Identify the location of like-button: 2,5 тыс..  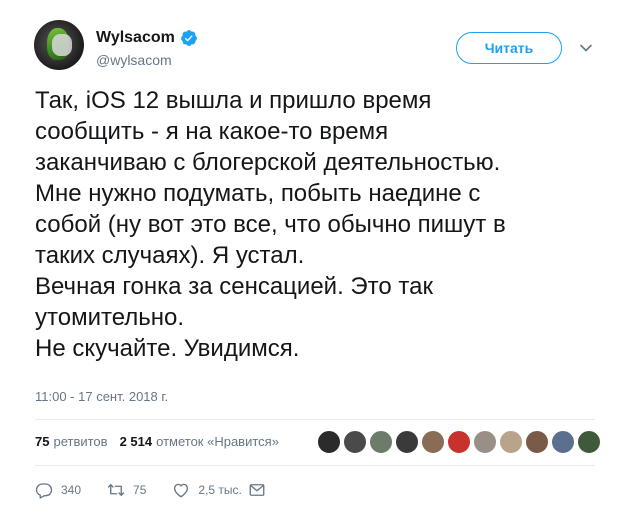
(207, 490).